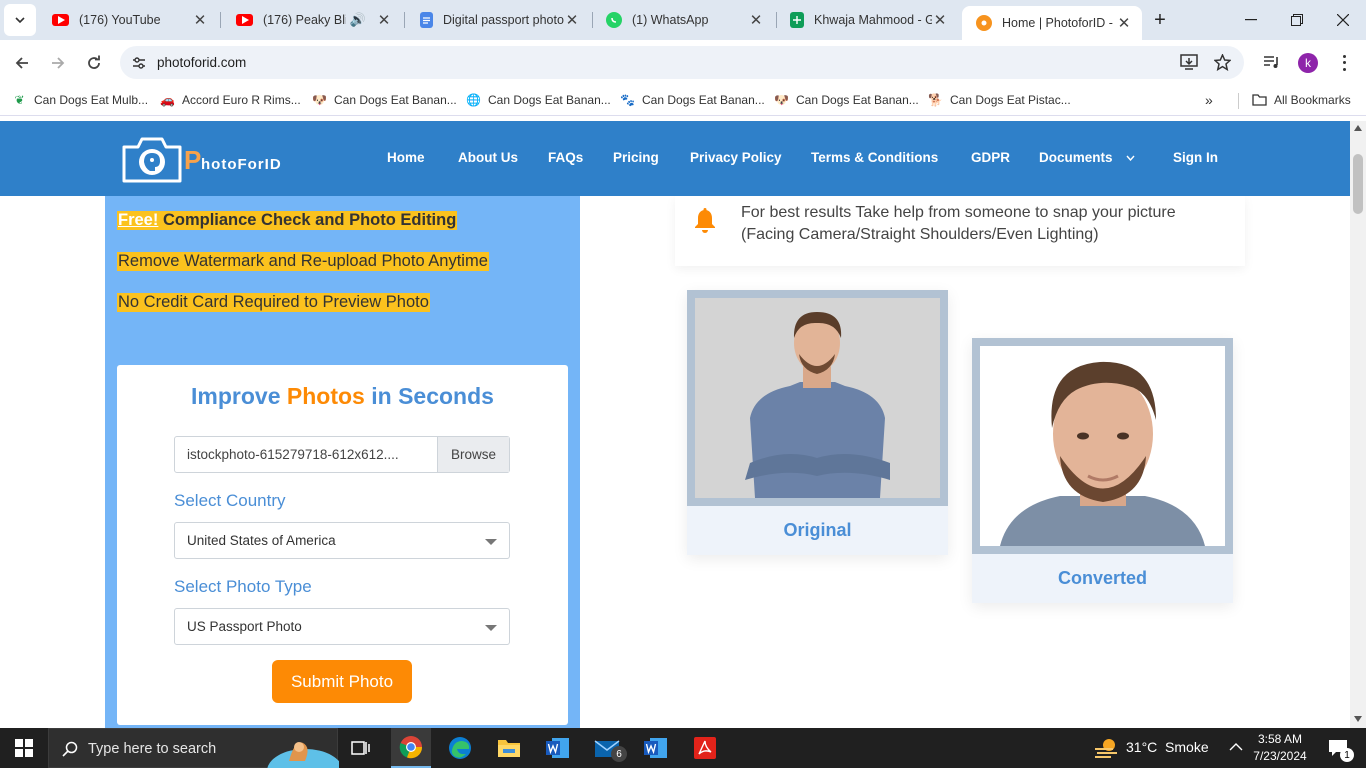  I want to click on tab-khwaja-mahmood: Khwaja Mahmood - G ✕, so click(867, 20).